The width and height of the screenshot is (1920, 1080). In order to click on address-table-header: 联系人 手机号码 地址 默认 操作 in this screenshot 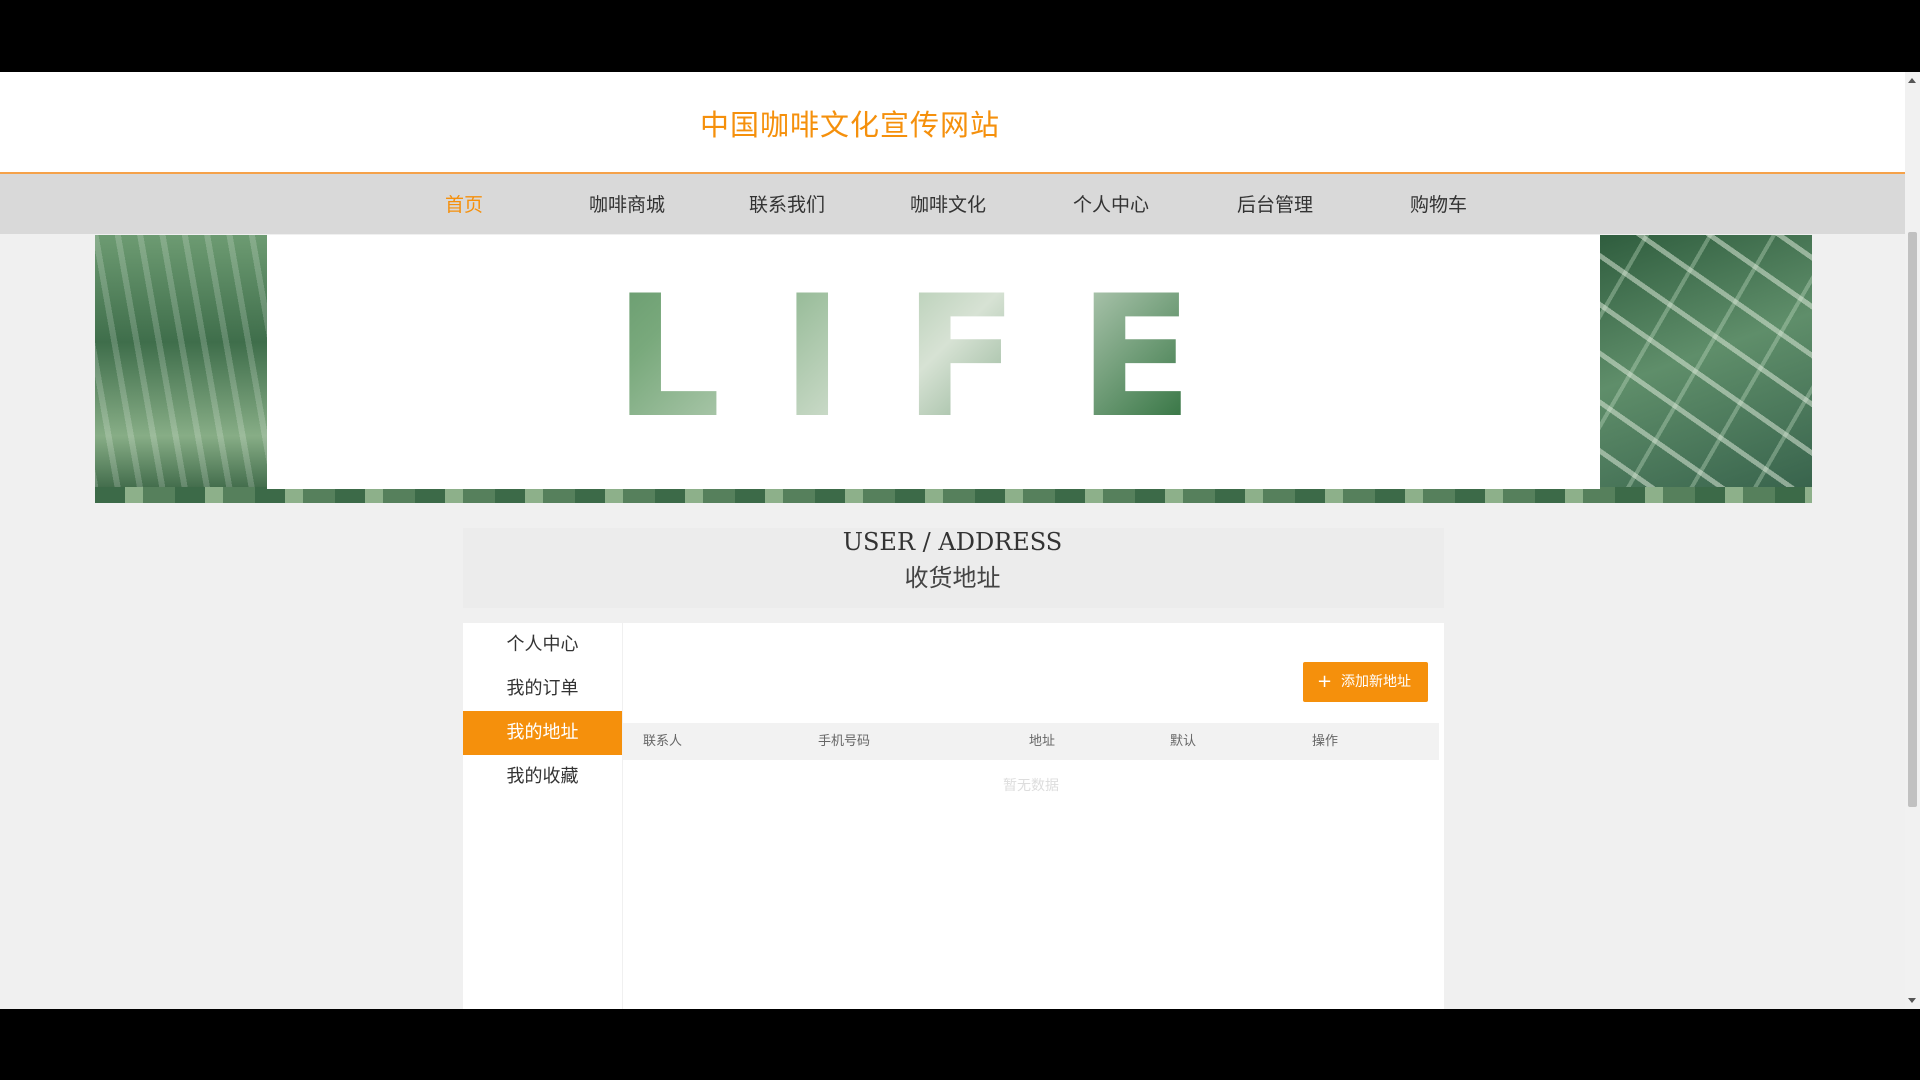, I will do `click(1031, 741)`.